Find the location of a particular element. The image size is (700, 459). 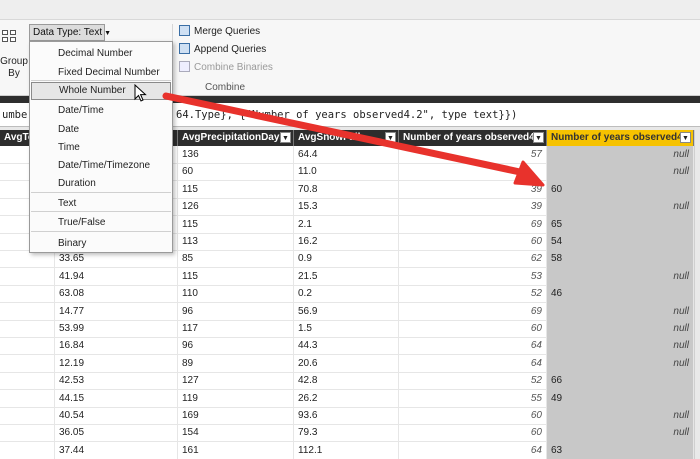

table-cell: 16.2 is located at coordinates (346, 242).